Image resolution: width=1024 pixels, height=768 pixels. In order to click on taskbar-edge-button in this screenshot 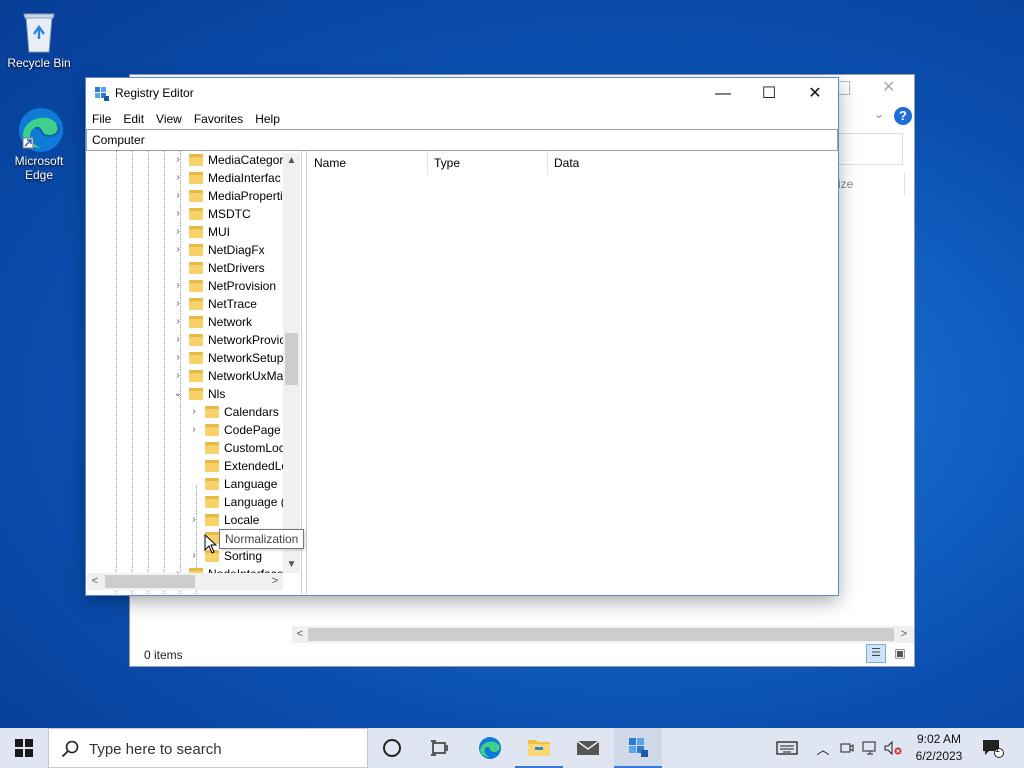, I will do `click(490, 748)`.